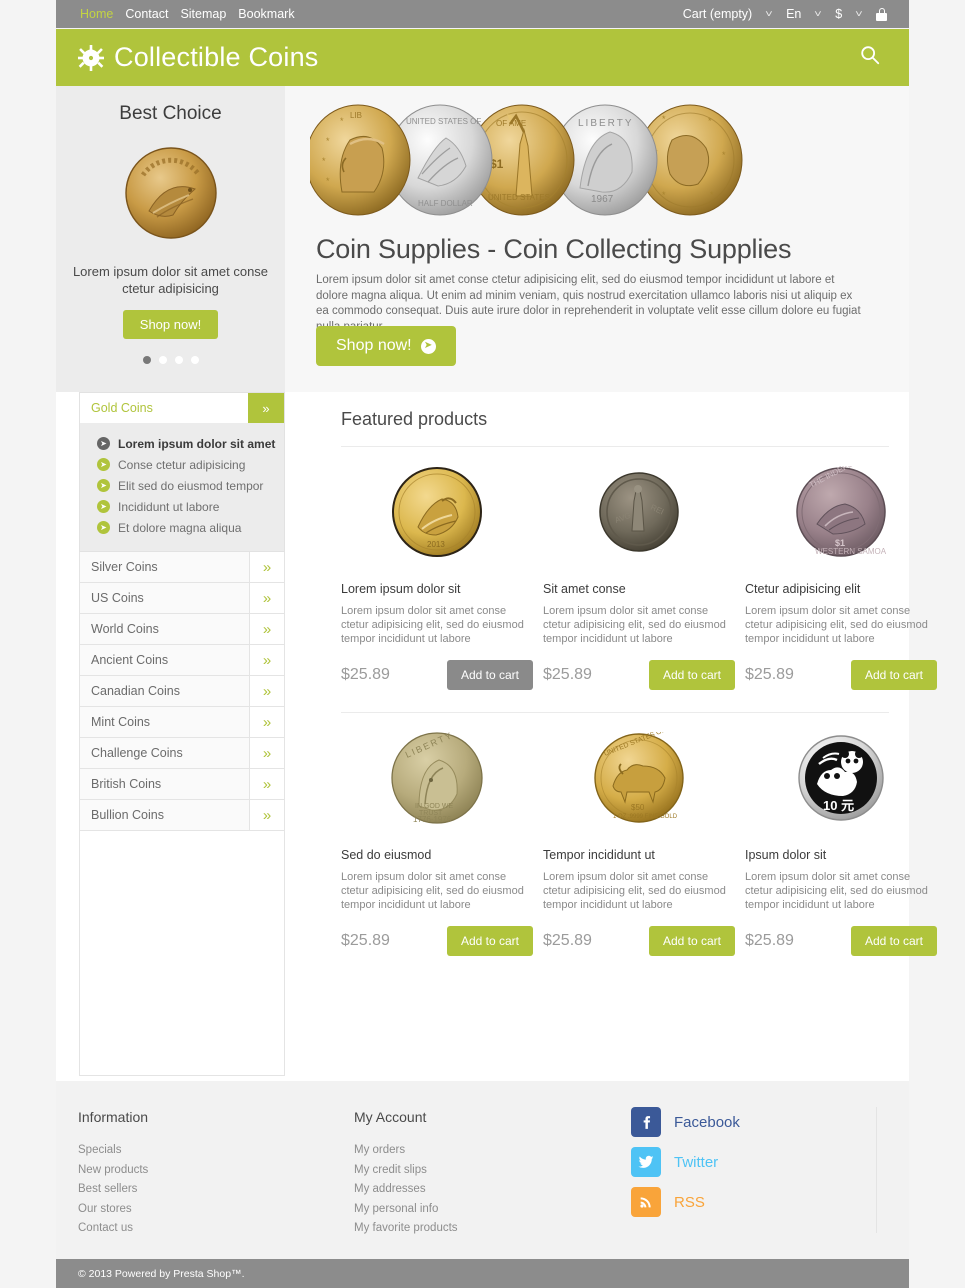 The height and width of the screenshot is (1288, 965). I want to click on nav-link-sitemap: Sitemap, so click(203, 14).